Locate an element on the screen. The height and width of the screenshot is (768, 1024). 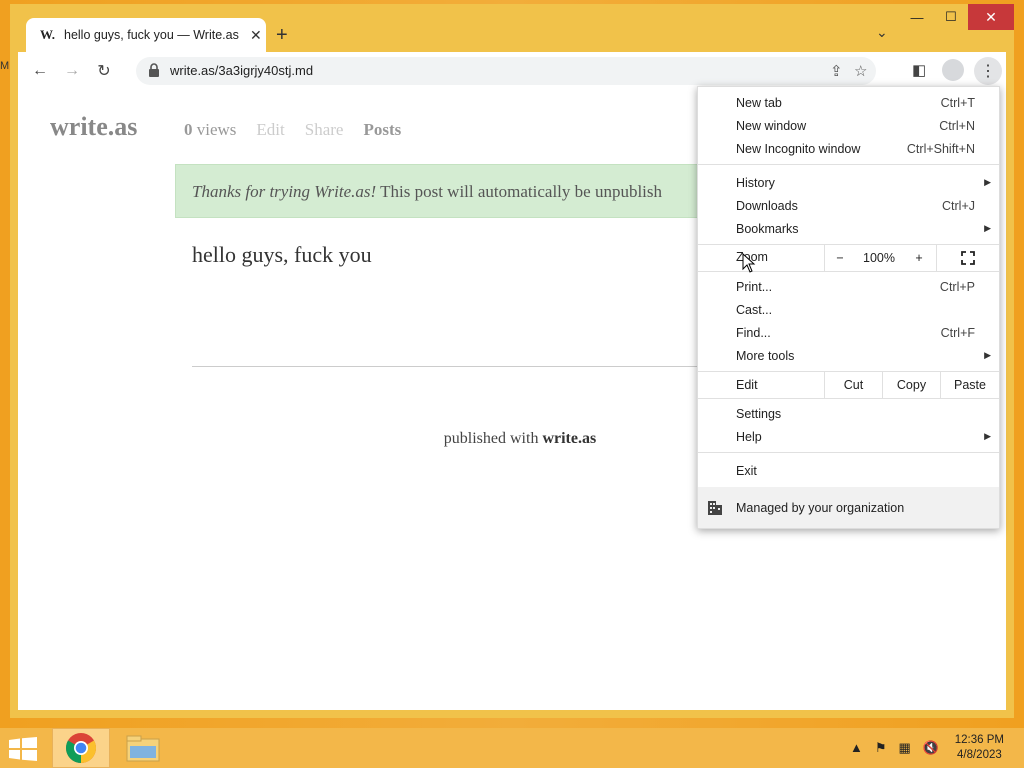
menu-item-shortcut: Ctrl+N is located at coordinates (957, 125).